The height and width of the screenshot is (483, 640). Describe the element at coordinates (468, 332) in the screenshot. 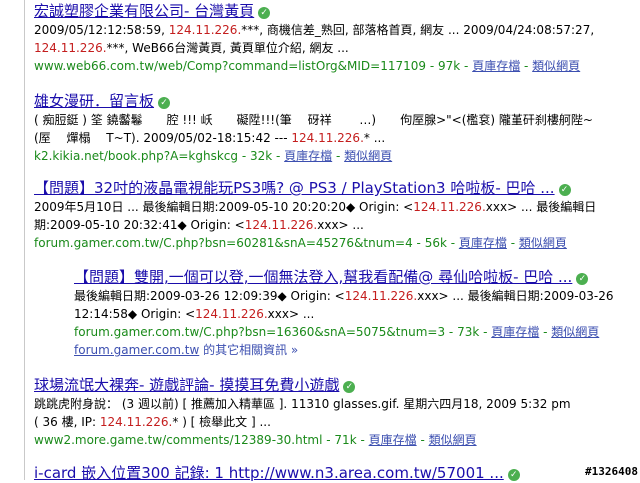

I see `result-size: 73k` at that location.